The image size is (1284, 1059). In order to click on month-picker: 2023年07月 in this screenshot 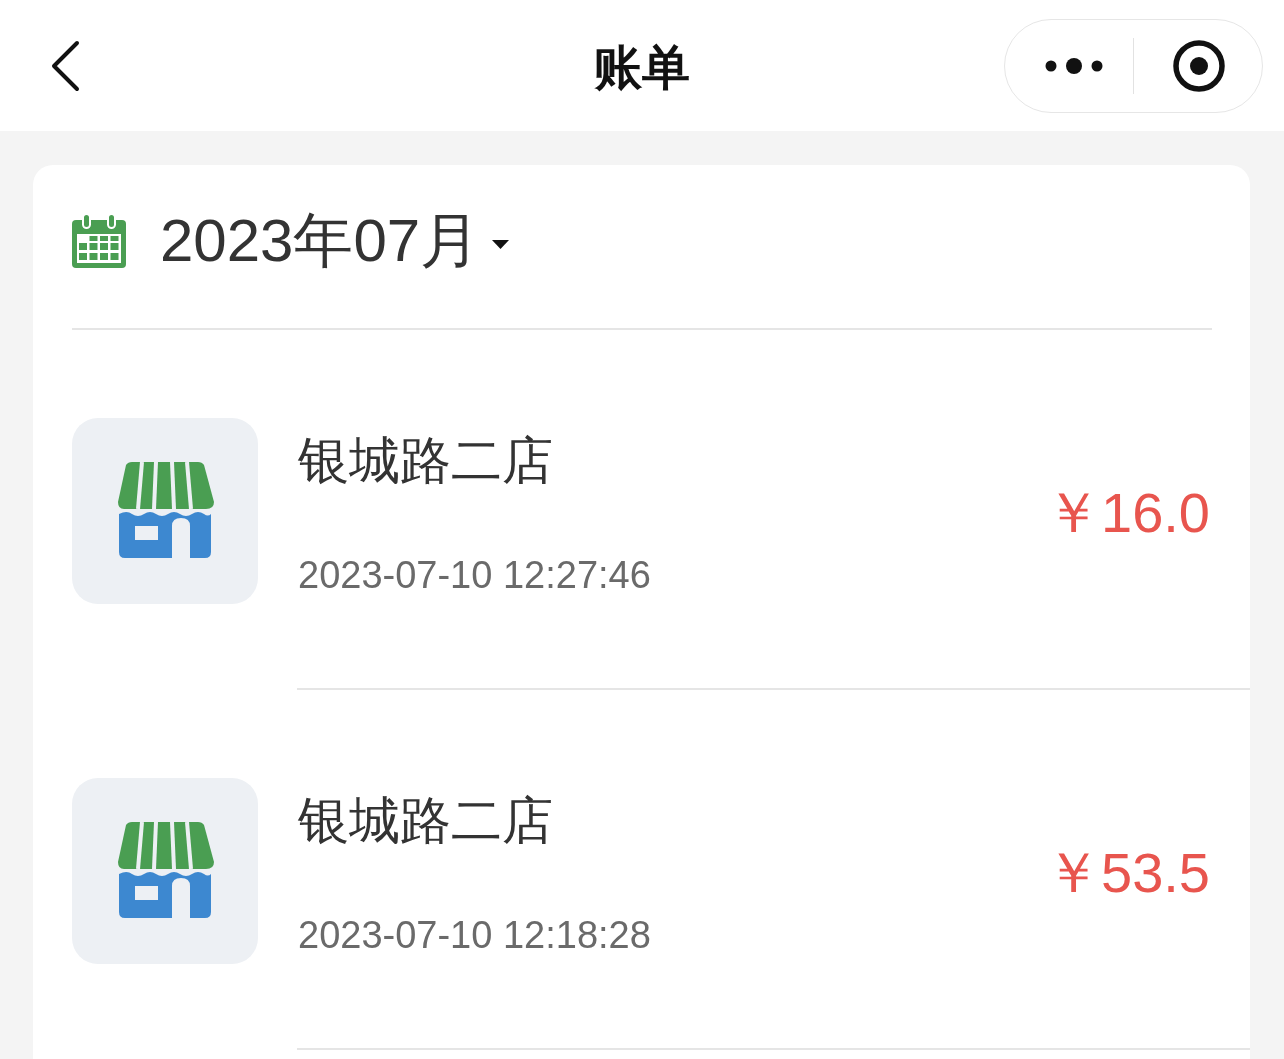, I will do `click(335, 240)`.